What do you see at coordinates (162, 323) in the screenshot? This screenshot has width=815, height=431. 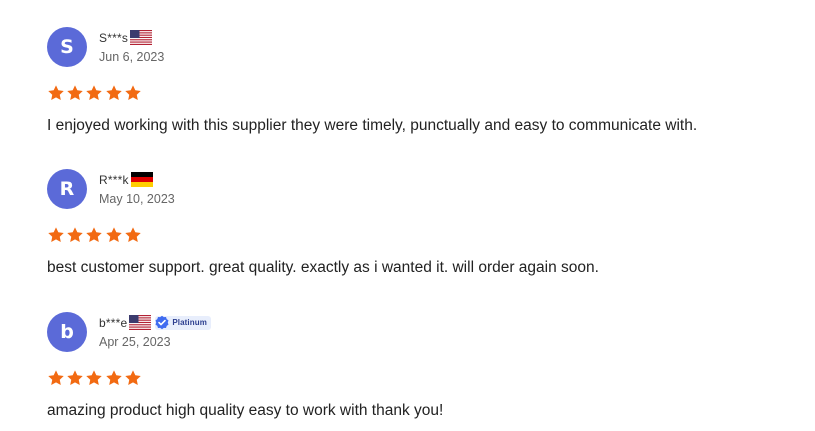 I see `verified-badge-icon` at bounding box center [162, 323].